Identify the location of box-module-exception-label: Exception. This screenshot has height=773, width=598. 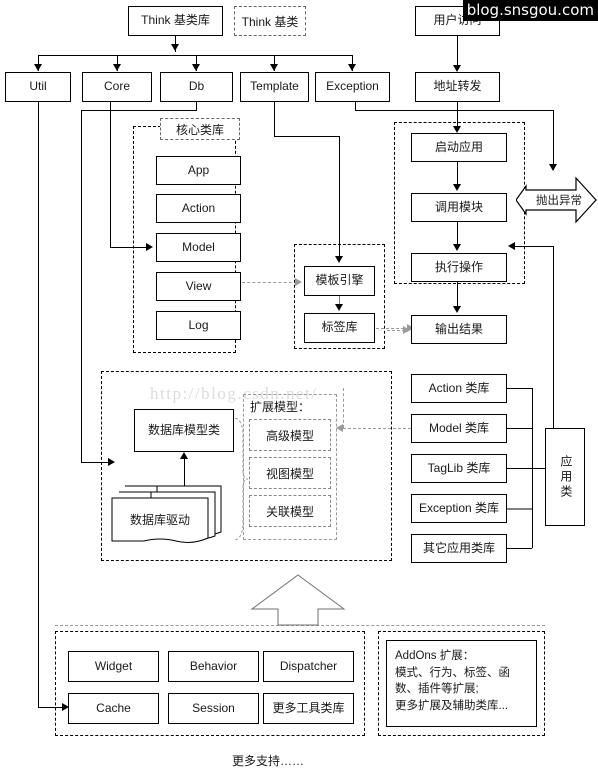
(352, 86).